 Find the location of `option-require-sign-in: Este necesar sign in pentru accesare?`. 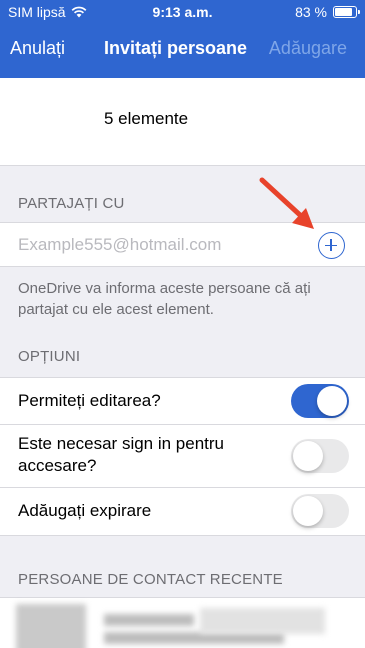

option-require-sign-in: Este necesar sign in pentru accesare? is located at coordinates (182, 456).